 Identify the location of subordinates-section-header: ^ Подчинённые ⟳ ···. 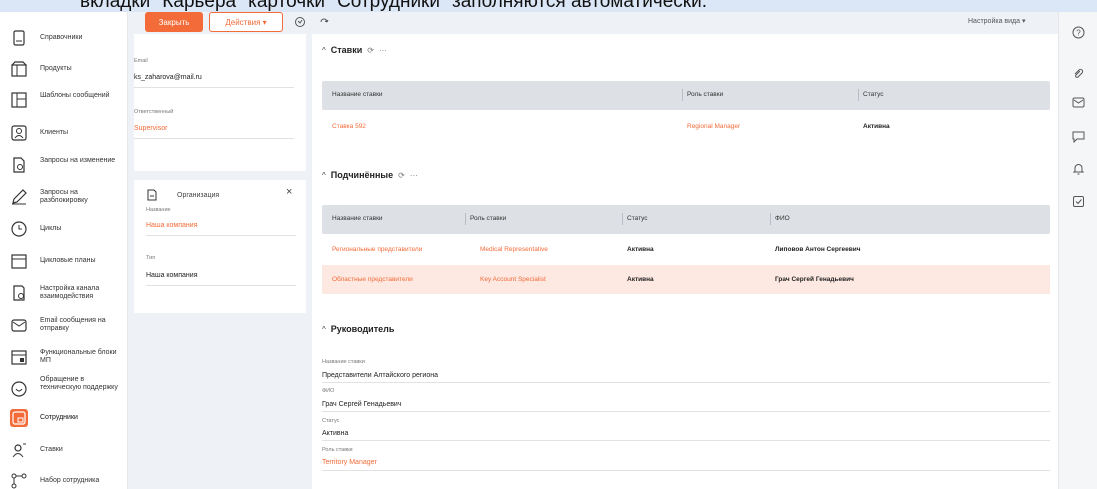
(370, 175).